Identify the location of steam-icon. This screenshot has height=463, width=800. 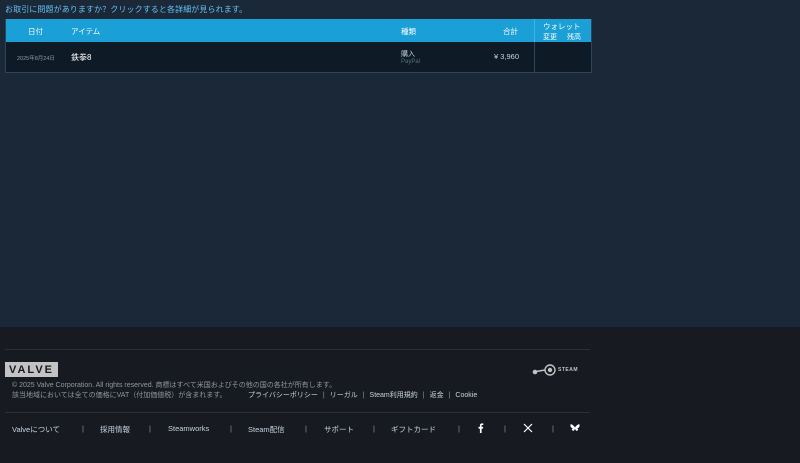
(544, 370).